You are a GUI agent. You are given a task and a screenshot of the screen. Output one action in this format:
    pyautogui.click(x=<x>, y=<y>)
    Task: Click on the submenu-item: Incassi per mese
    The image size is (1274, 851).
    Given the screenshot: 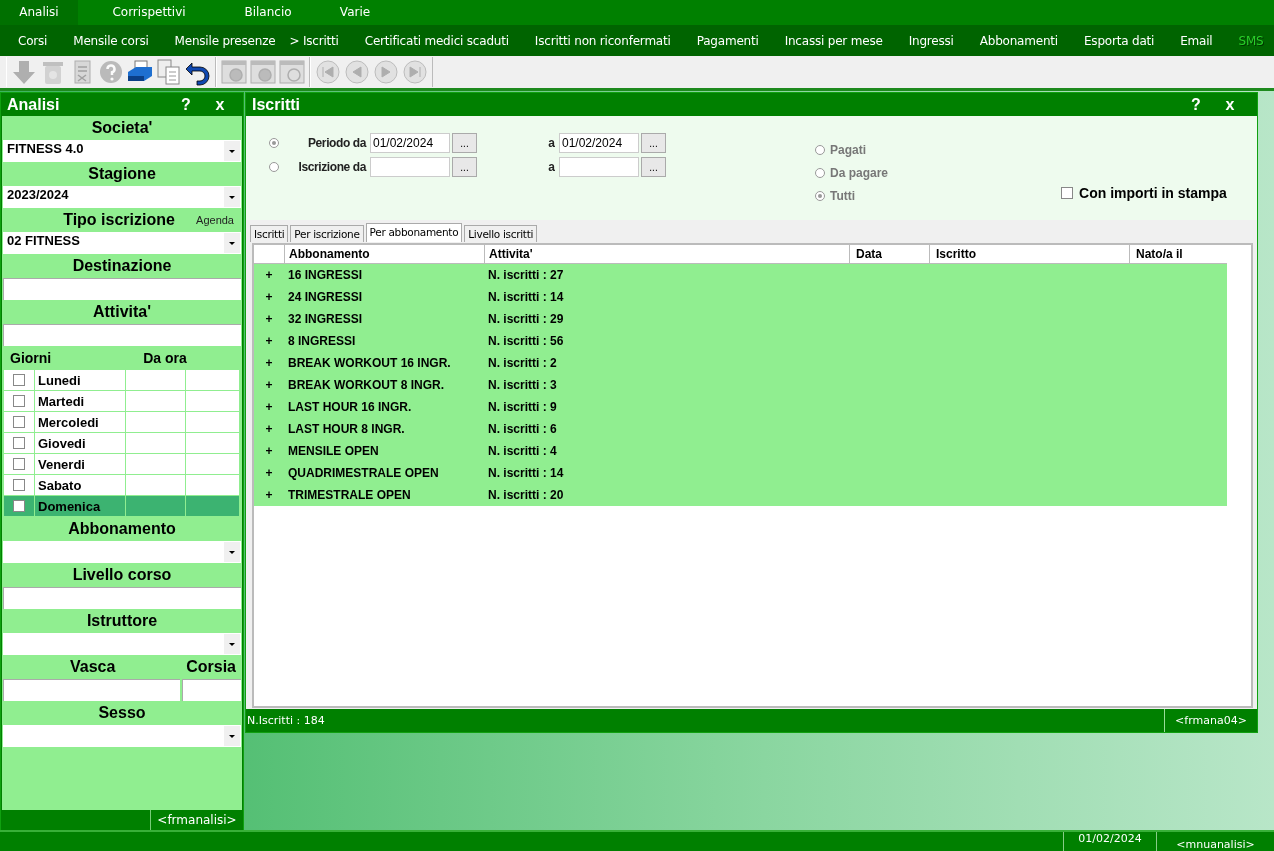 What is the action you would take?
    pyautogui.click(x=833, y=40)
    